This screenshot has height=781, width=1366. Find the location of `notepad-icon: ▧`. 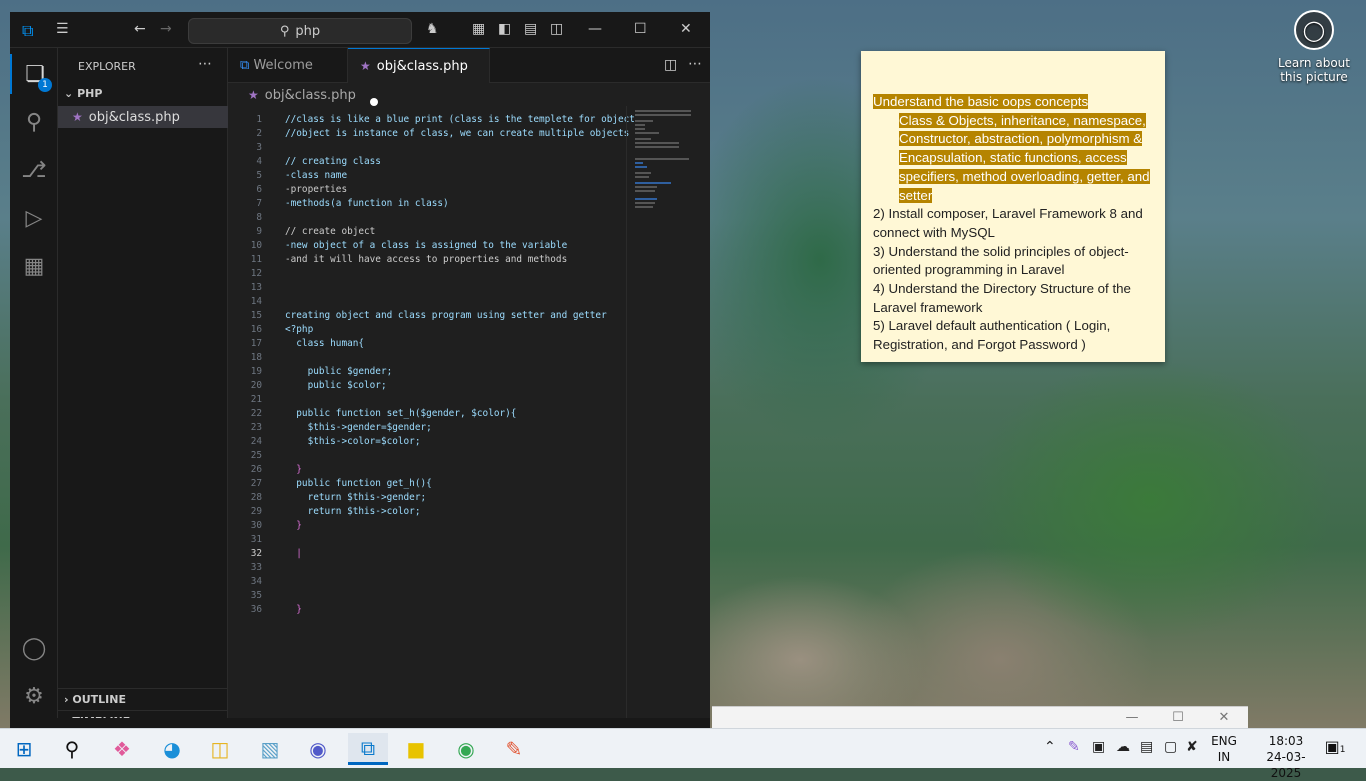

notepad-icon: ▧ is located at coordinates (270, 749).